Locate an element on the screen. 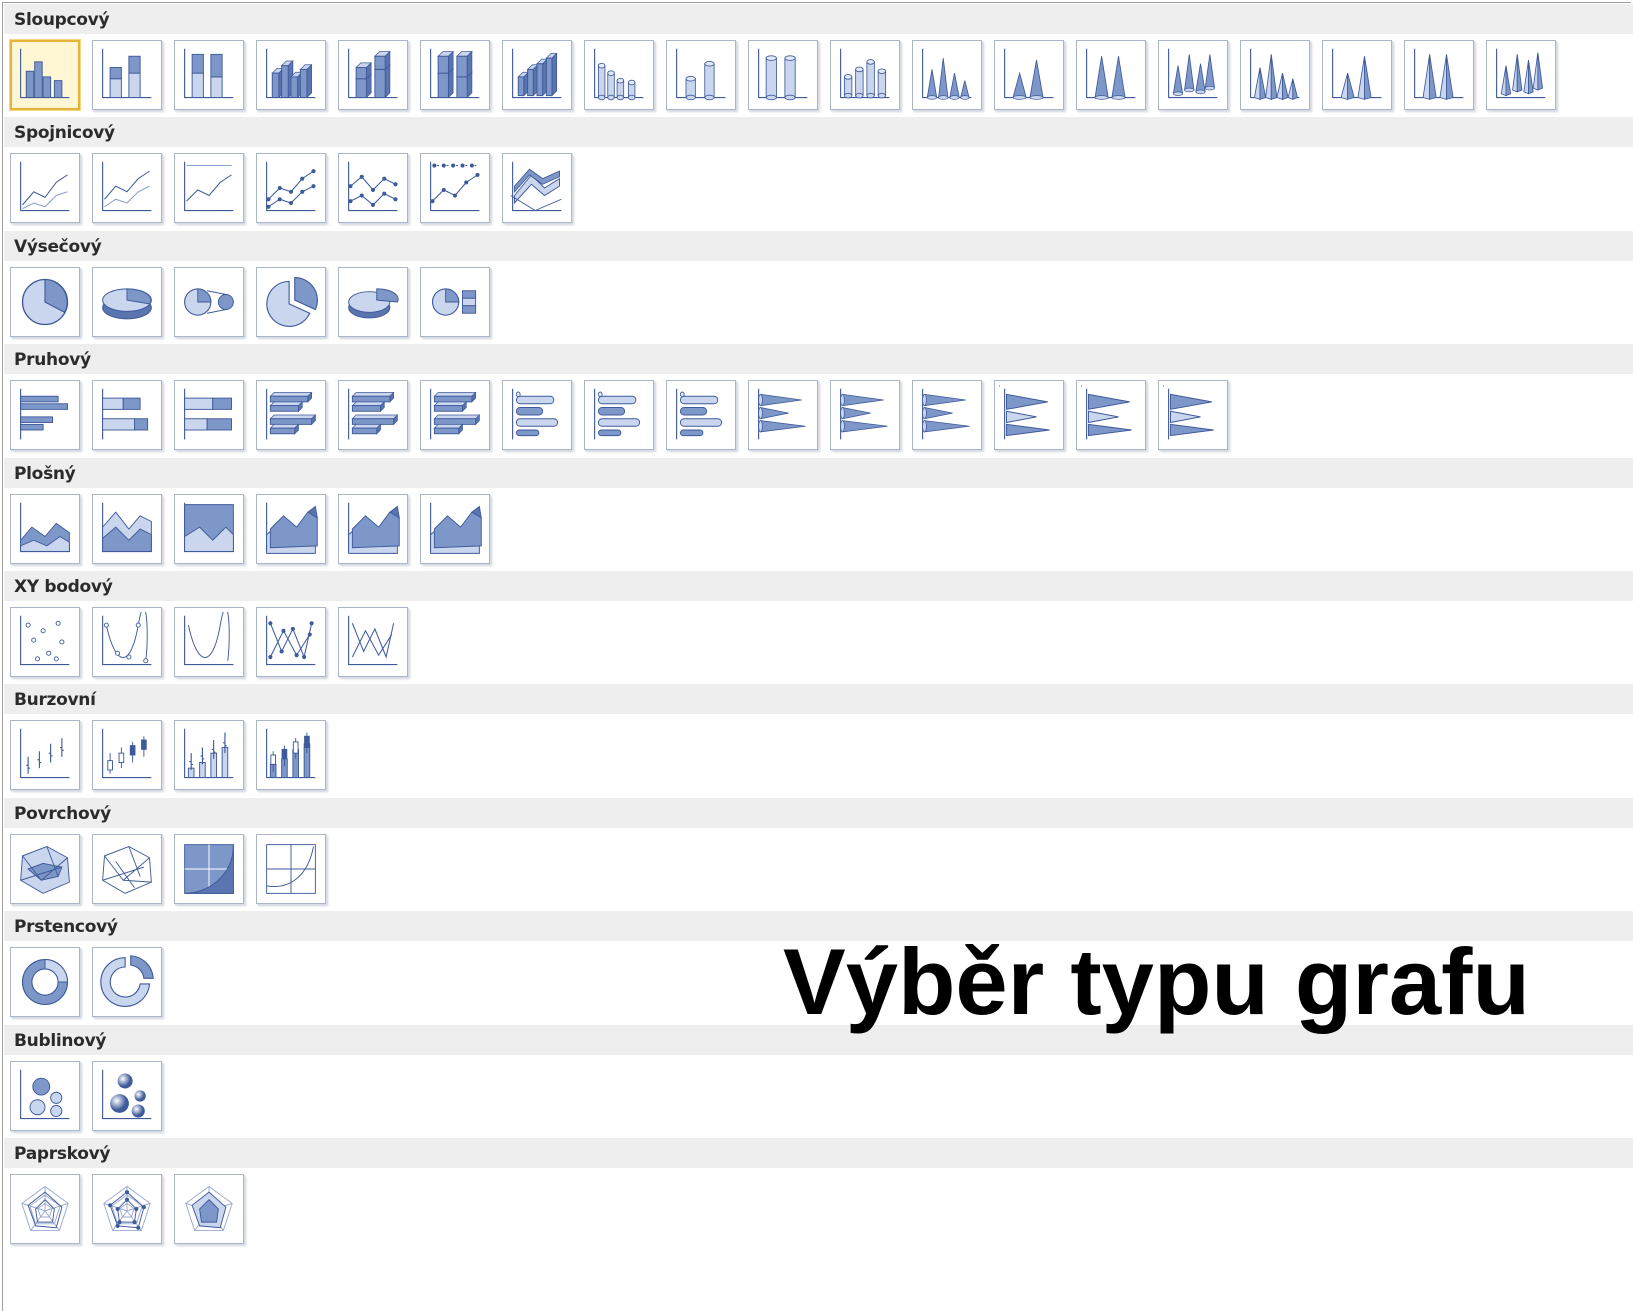  section-header: Burzovní is located at coordinates (818, 699).